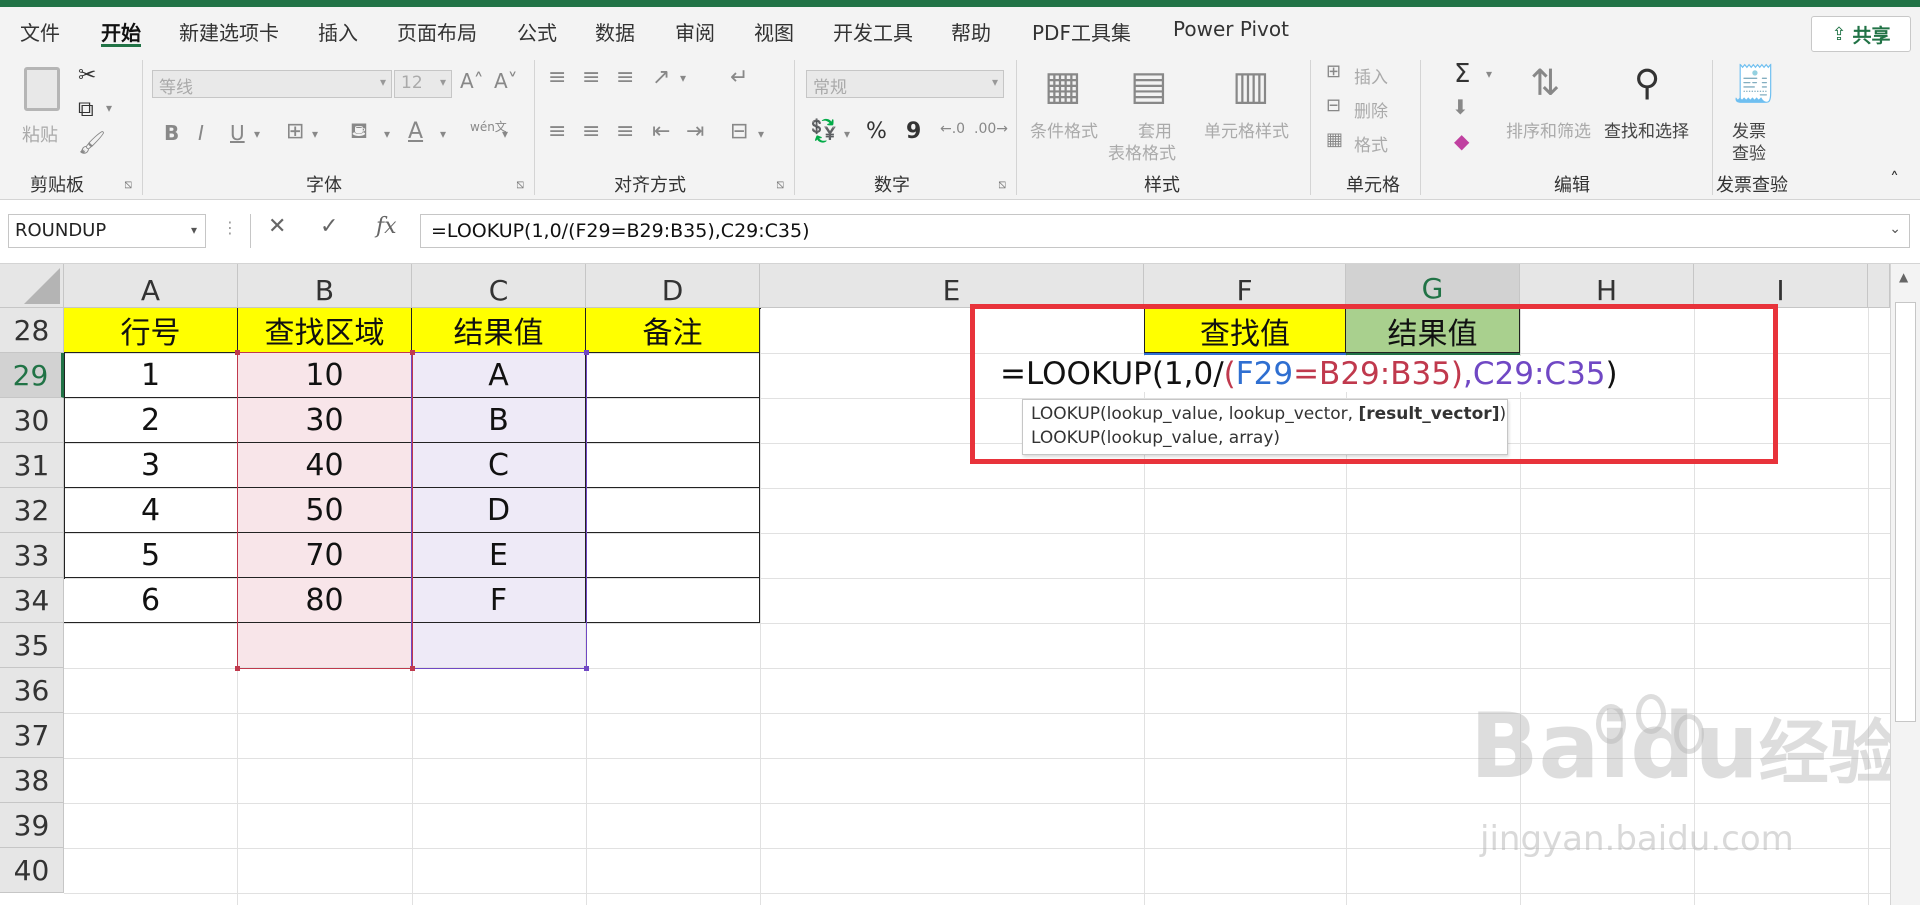 The width and height of the screenshot is (1920, 905). I want to click on column-header-extra, so click(1879, 286).